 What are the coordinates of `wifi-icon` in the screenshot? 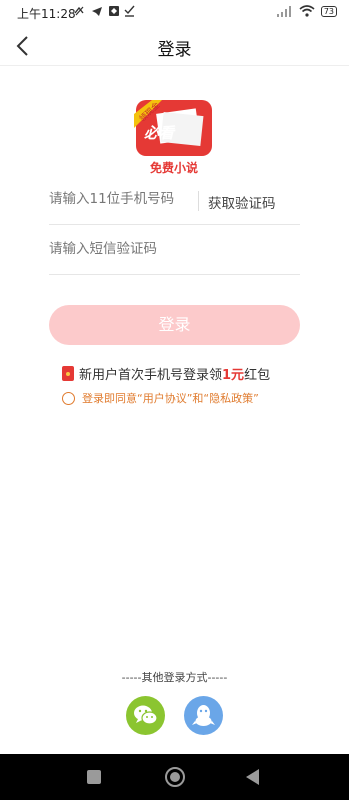 It's located at (307, 11).